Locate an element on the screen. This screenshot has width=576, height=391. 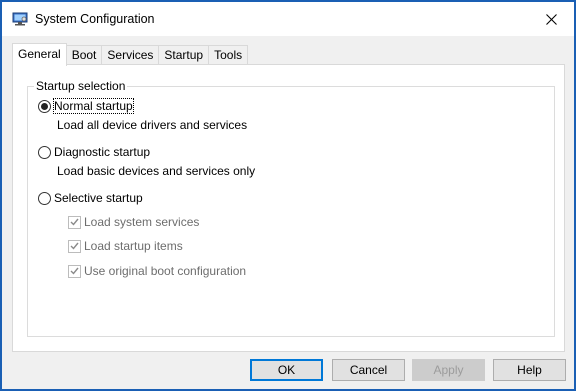
use-original-boot-configuration-label: Use original boot configuration is located at coordinates (165, 271).